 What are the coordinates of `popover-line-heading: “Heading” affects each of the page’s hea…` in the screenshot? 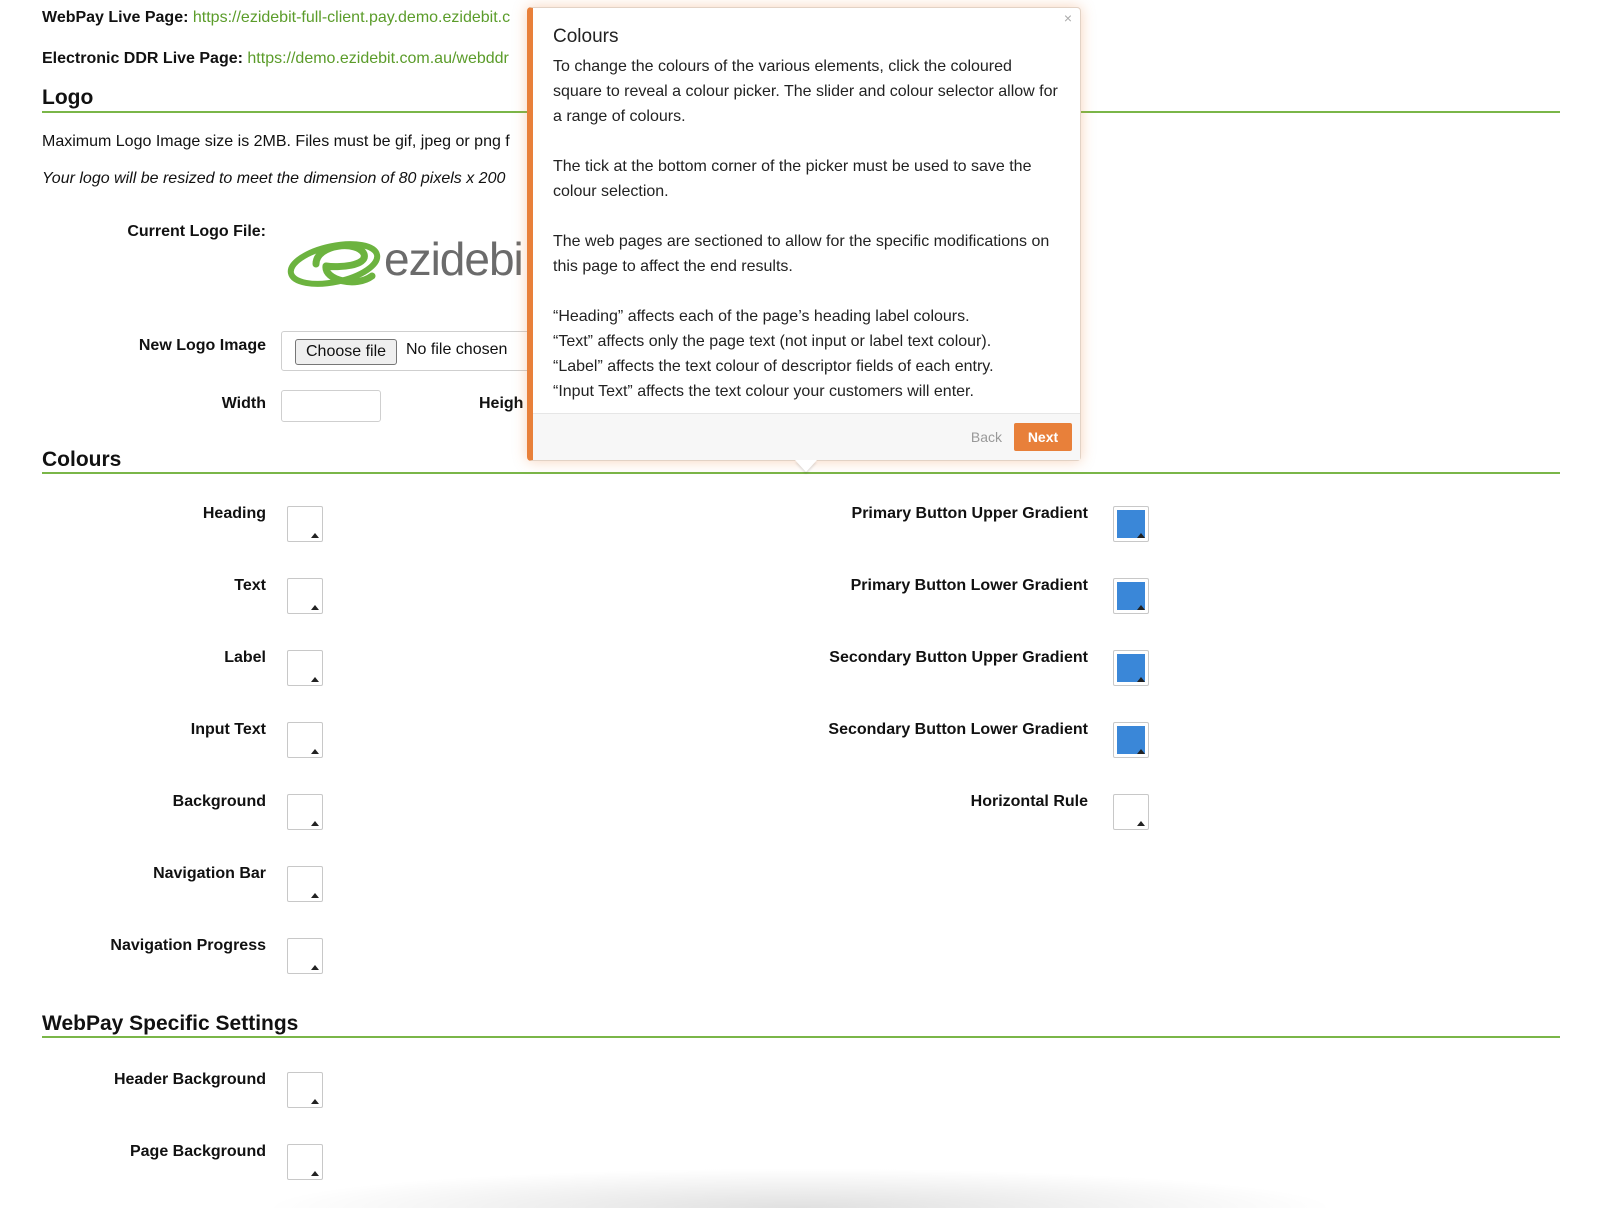 It's located at (761, 316).